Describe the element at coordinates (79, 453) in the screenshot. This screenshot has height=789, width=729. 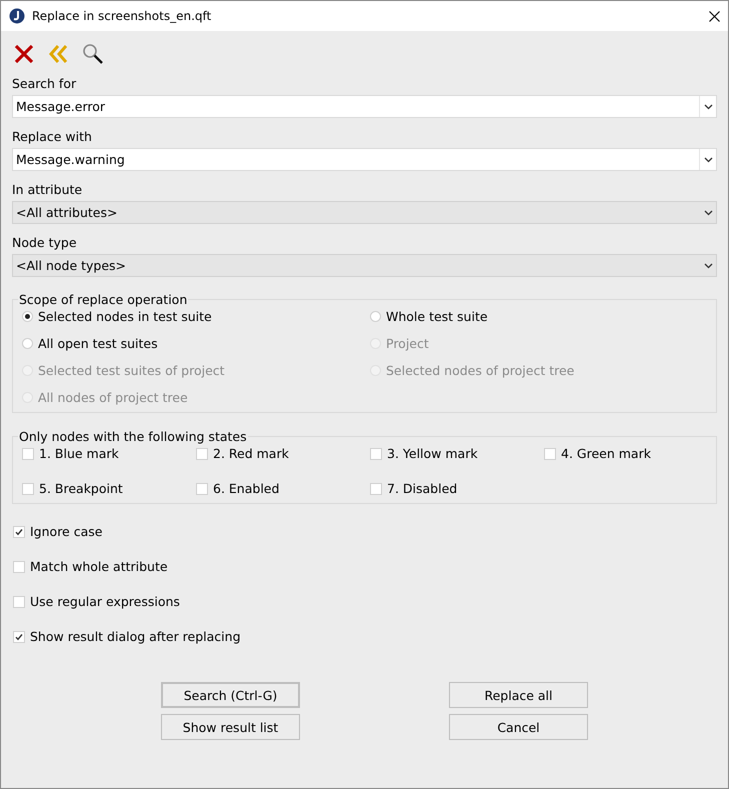
I see `checkbox-label: 1. Blue mark` at that location.